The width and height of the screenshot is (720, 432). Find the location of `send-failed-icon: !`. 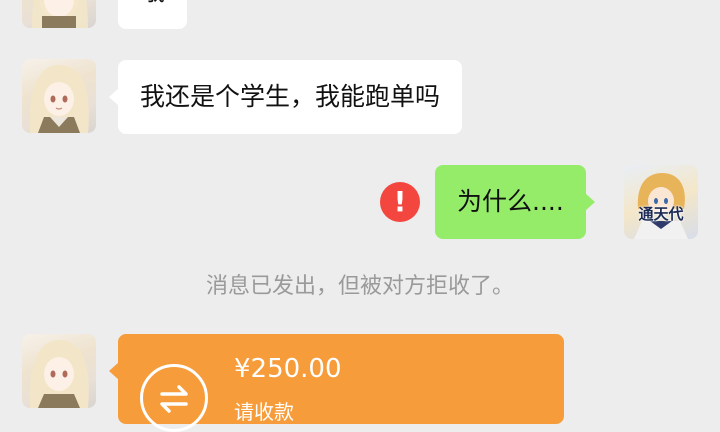

send-failed-icon: ! is located at coordinates (400, 202).